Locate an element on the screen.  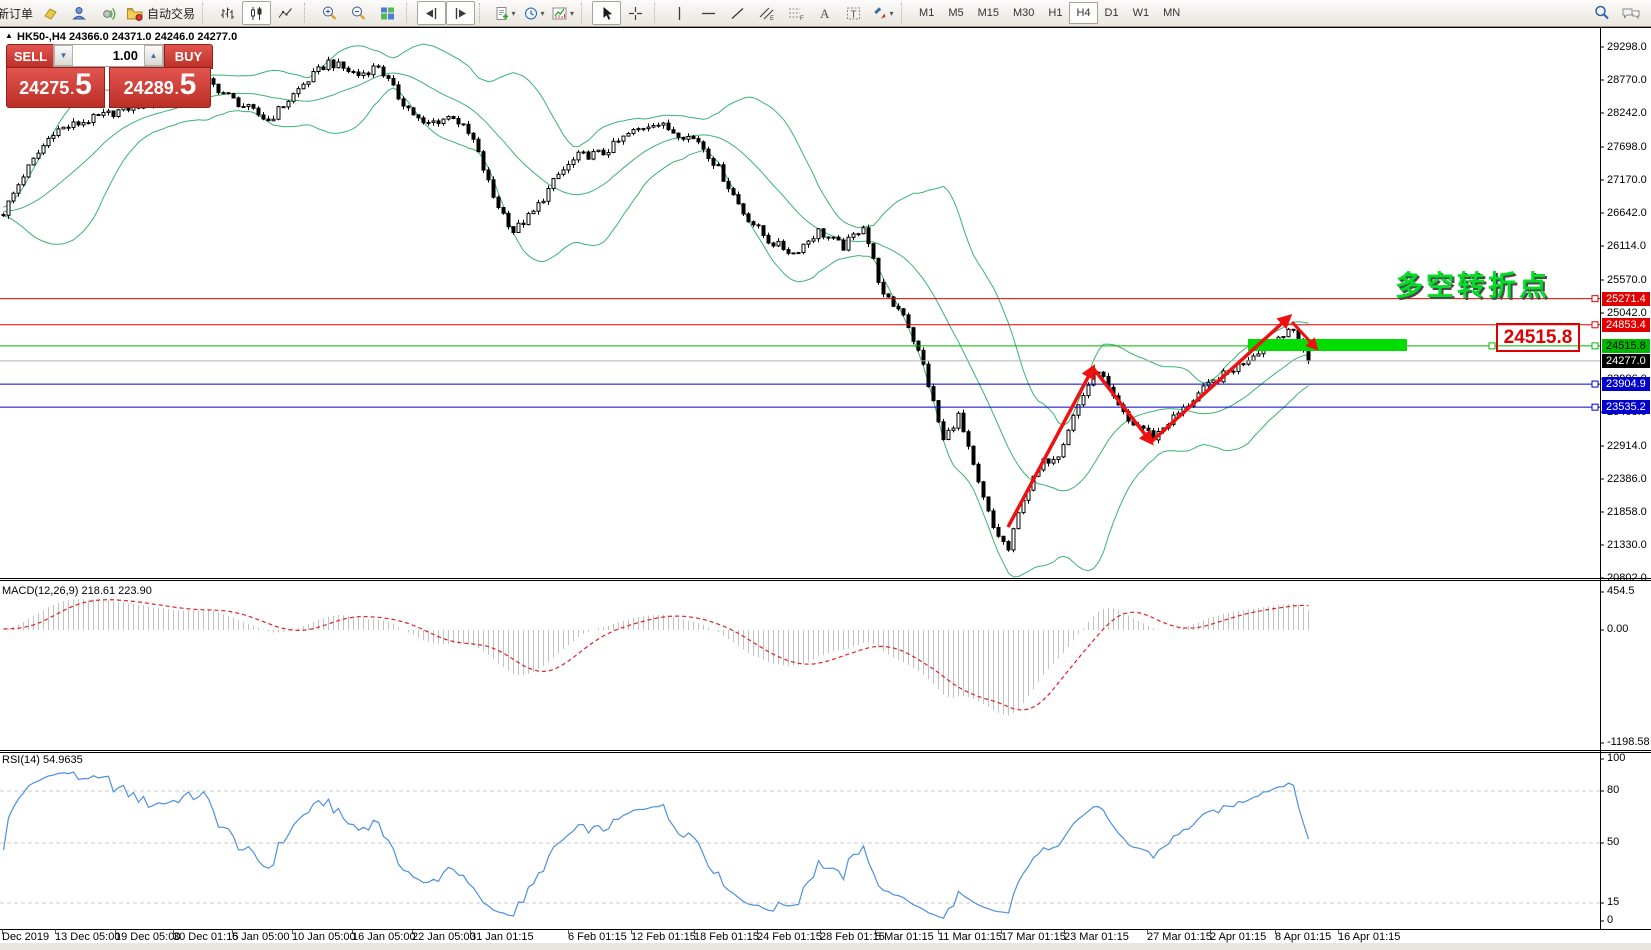
ohlc-values: 24366.0 24371.0 24246.0 24277.0 is located at coordinates (153, 37).